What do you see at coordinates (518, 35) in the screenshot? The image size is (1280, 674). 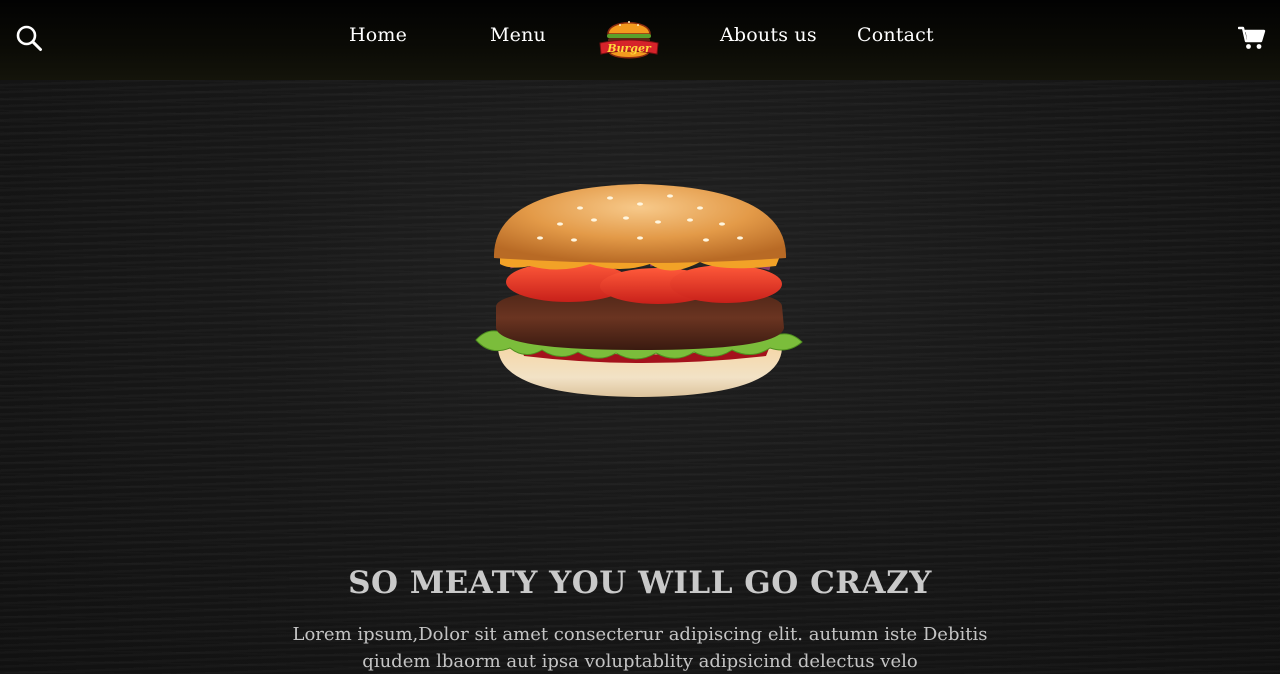 I see `nav-menu-link: Menu` at bounding box center [518, 35].